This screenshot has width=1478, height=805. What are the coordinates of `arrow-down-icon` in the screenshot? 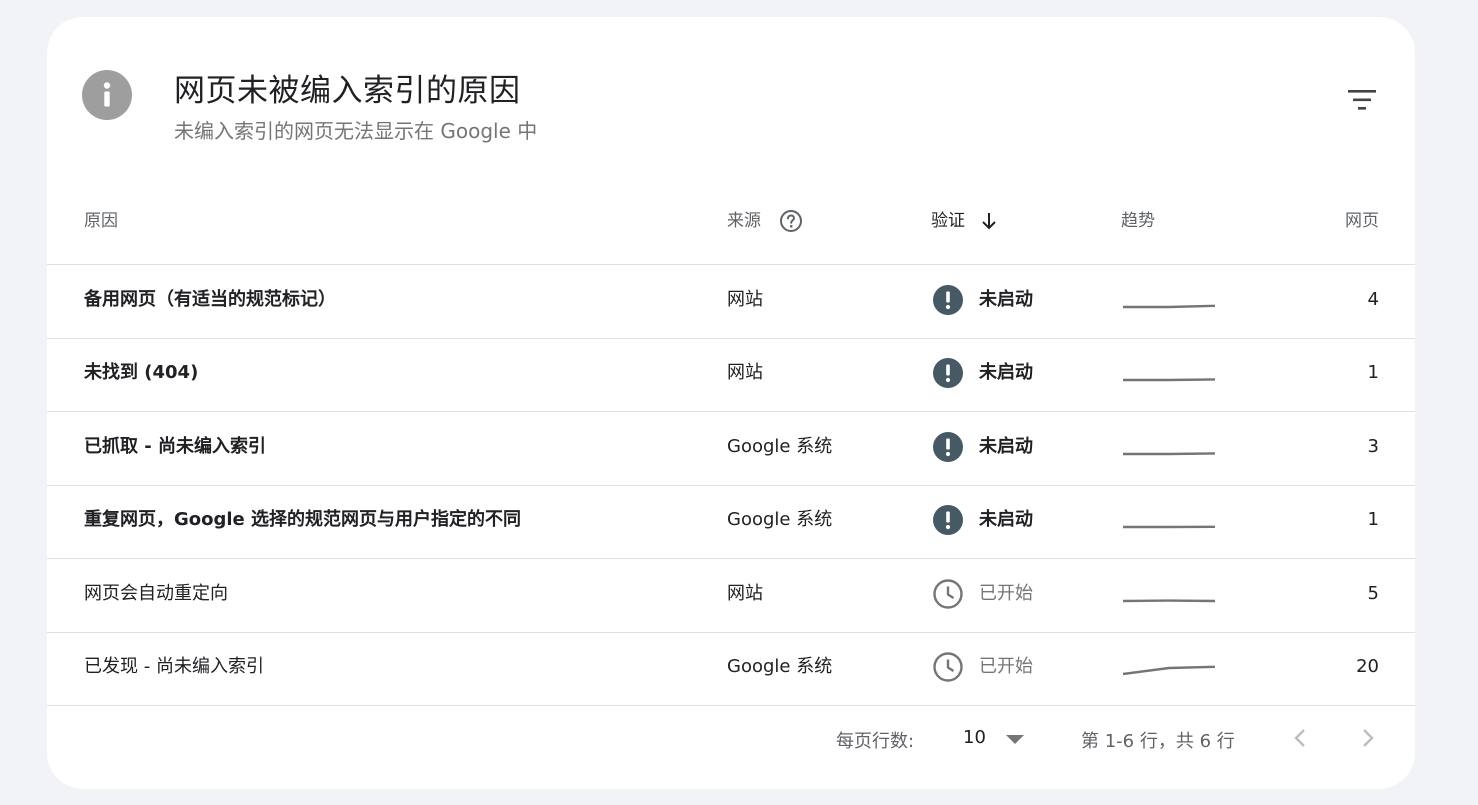 It's located at (989, 221).